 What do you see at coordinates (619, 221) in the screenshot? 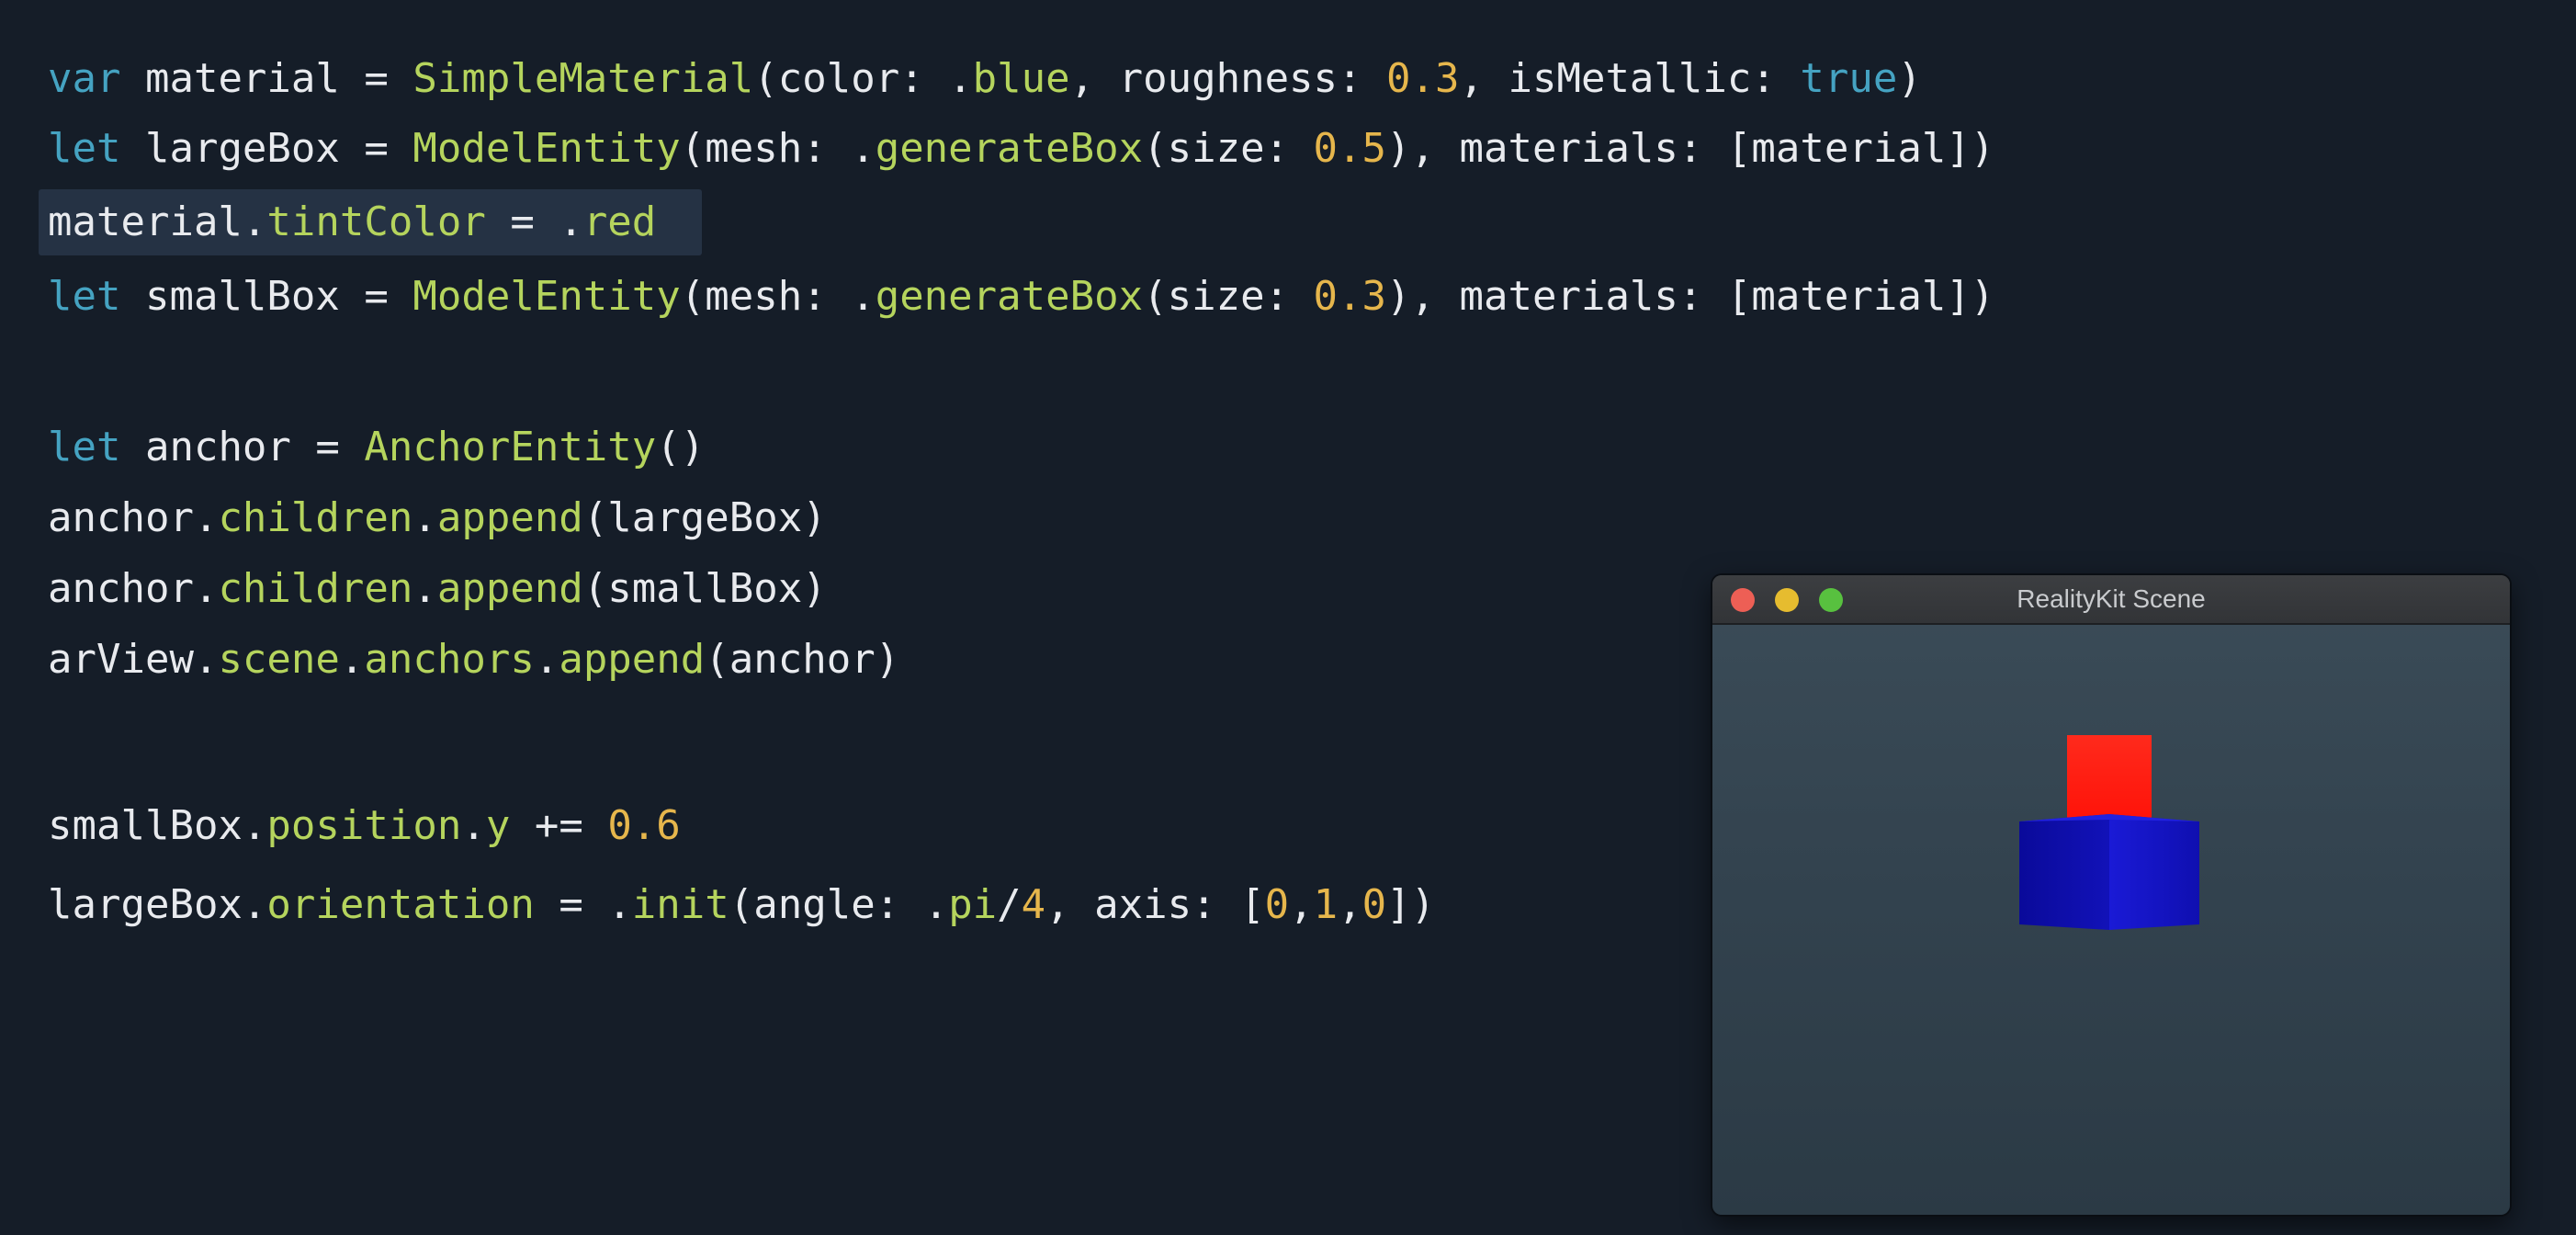
I see `code-token: red` at bounding box center [619, 221].